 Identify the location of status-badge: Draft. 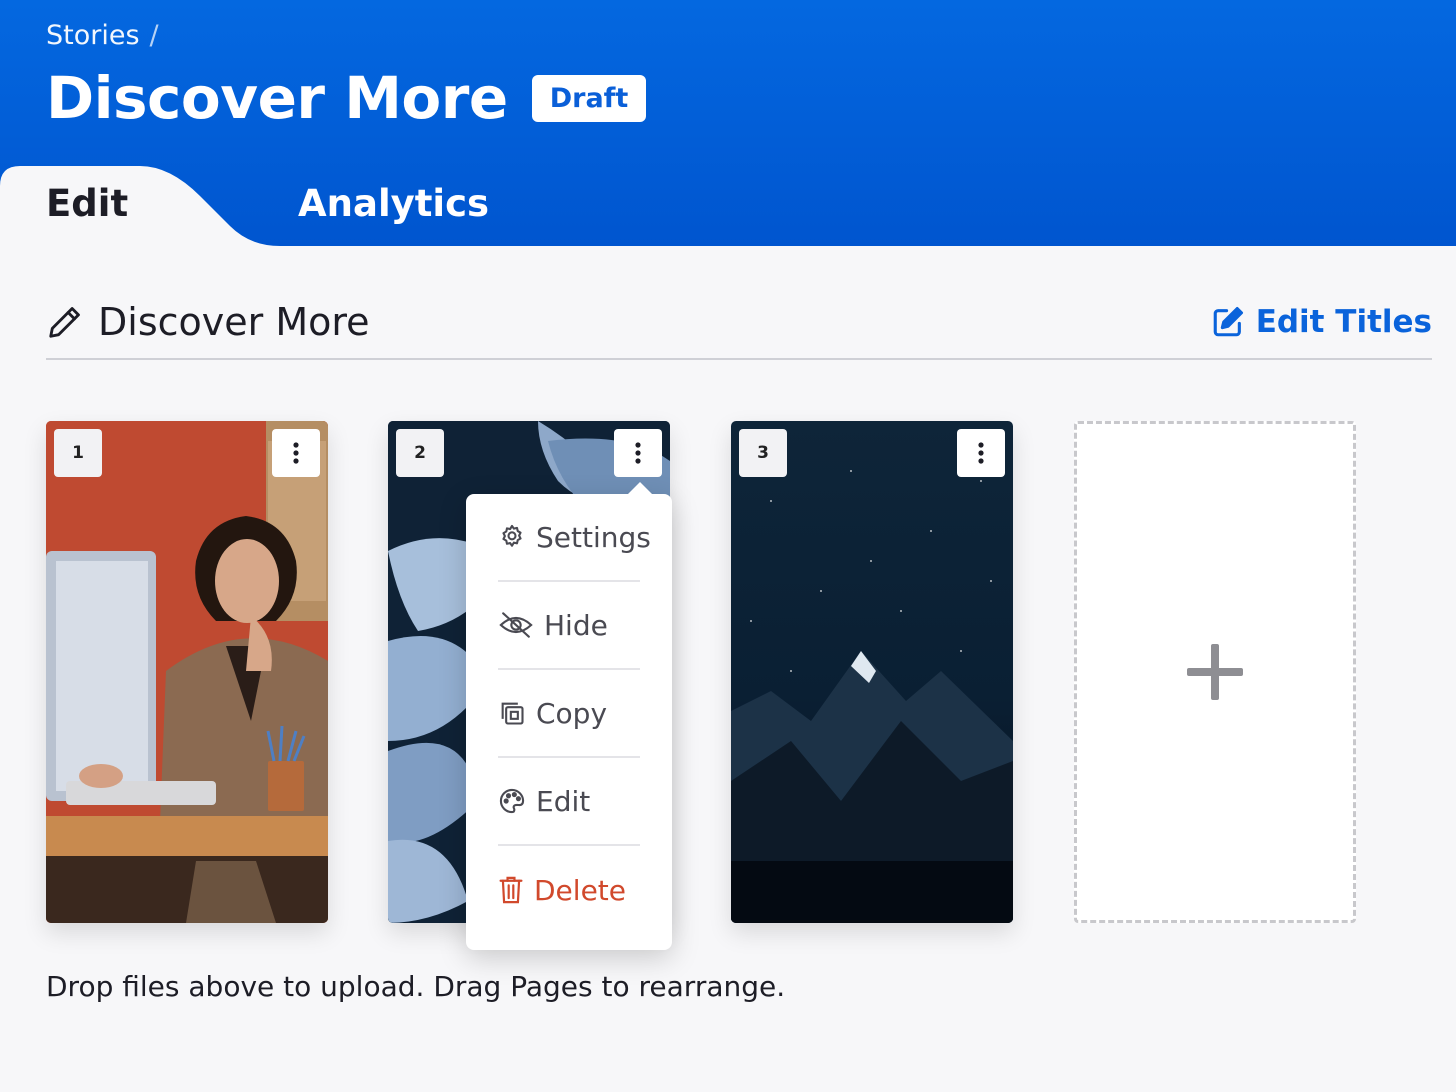
(589, 98).